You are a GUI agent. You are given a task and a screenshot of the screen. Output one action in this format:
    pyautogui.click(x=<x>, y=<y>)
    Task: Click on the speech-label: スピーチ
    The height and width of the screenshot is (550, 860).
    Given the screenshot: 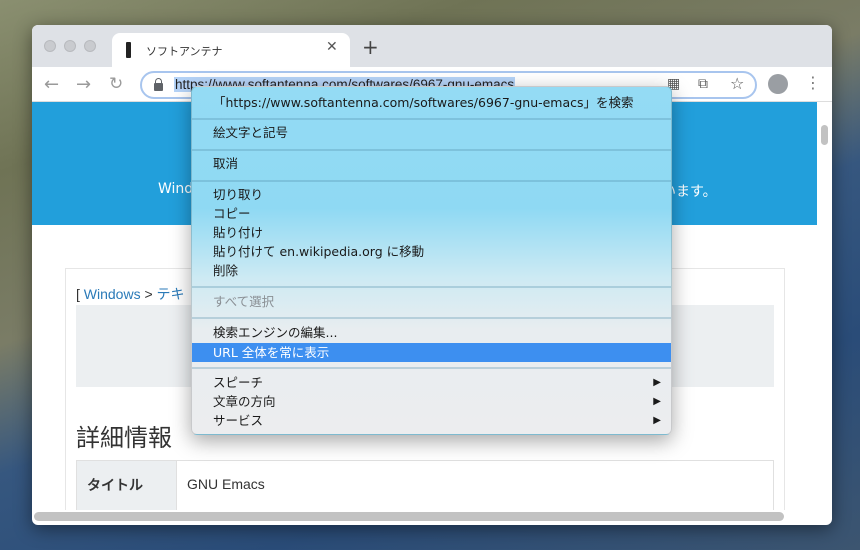 What is the action you would take?
    pyautogui.click(x=238, y=382)
    